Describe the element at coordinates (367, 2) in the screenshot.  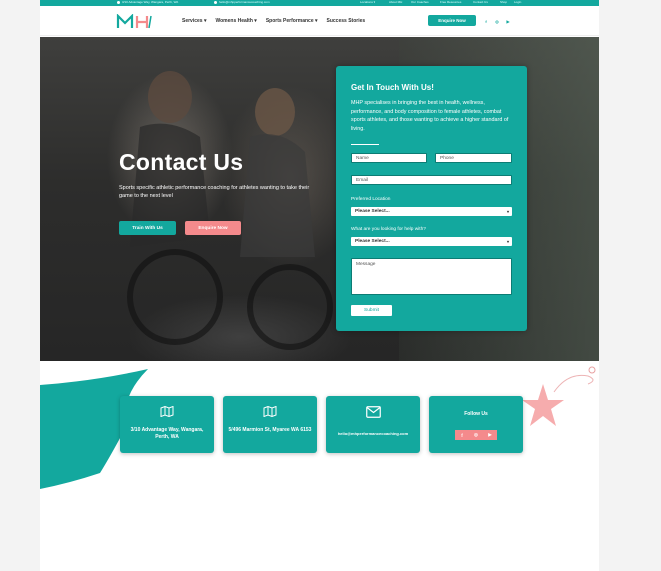
I see `topbar-link-locations: Locations ▾` at that location.